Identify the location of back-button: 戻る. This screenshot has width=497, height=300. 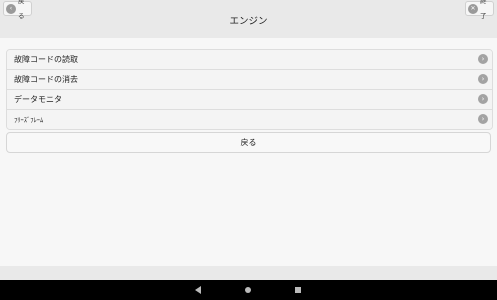
(248, 142).